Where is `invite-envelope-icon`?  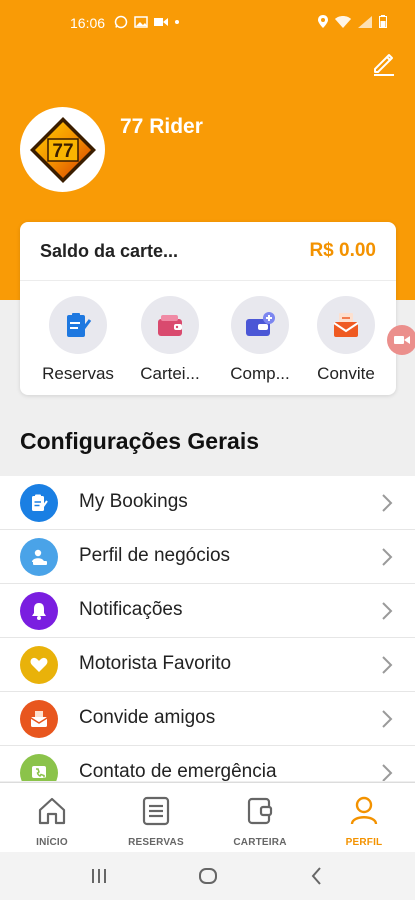
invite-envelope-icon is located at coordinates (346, 325).